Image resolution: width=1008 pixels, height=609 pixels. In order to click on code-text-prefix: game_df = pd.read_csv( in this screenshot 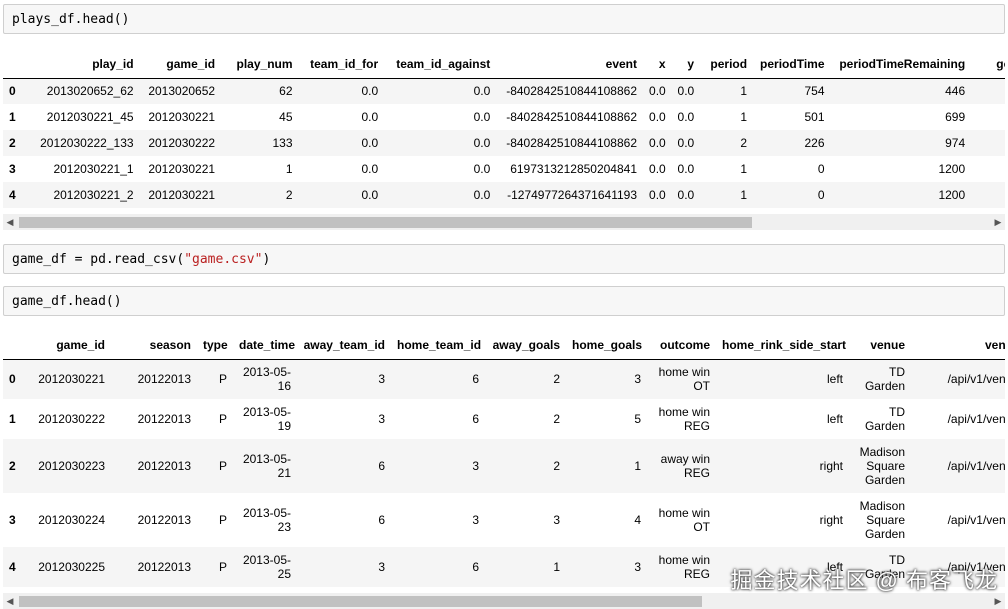, I will do `click(98, 259)`.